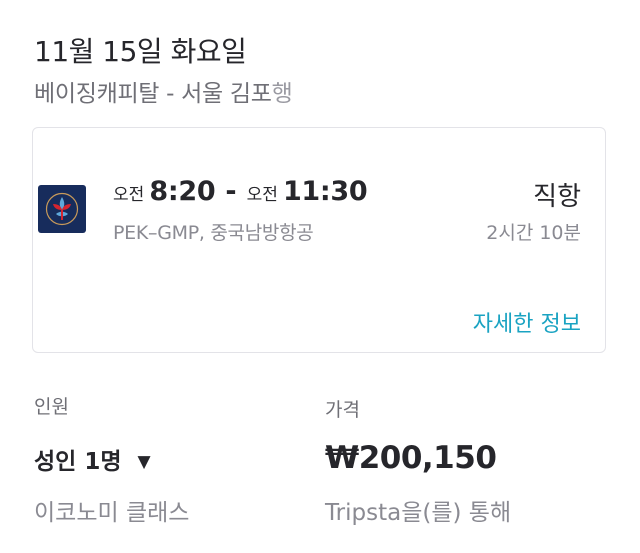  I want to click on price-value: ₩200,150, so click(411, 458).